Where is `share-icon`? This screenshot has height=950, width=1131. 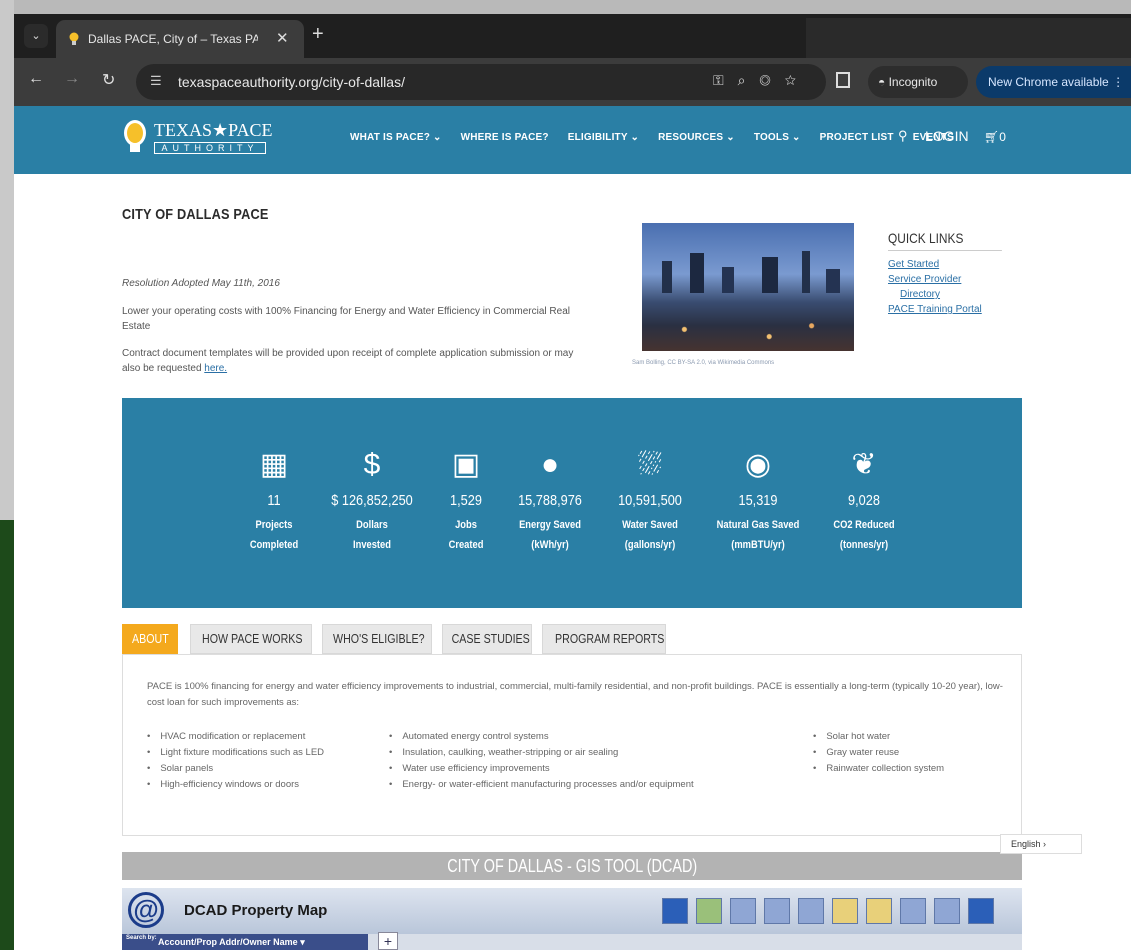
share-icon is located at coordinates (913, 911).